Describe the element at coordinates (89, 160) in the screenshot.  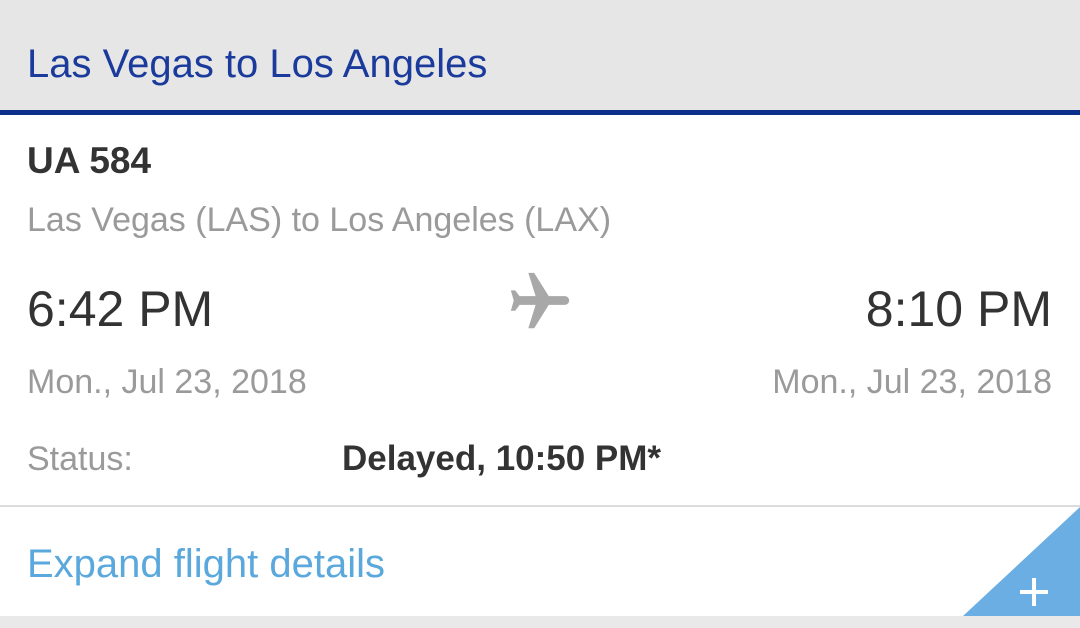
I see `flight-number: UA 584` at that location.